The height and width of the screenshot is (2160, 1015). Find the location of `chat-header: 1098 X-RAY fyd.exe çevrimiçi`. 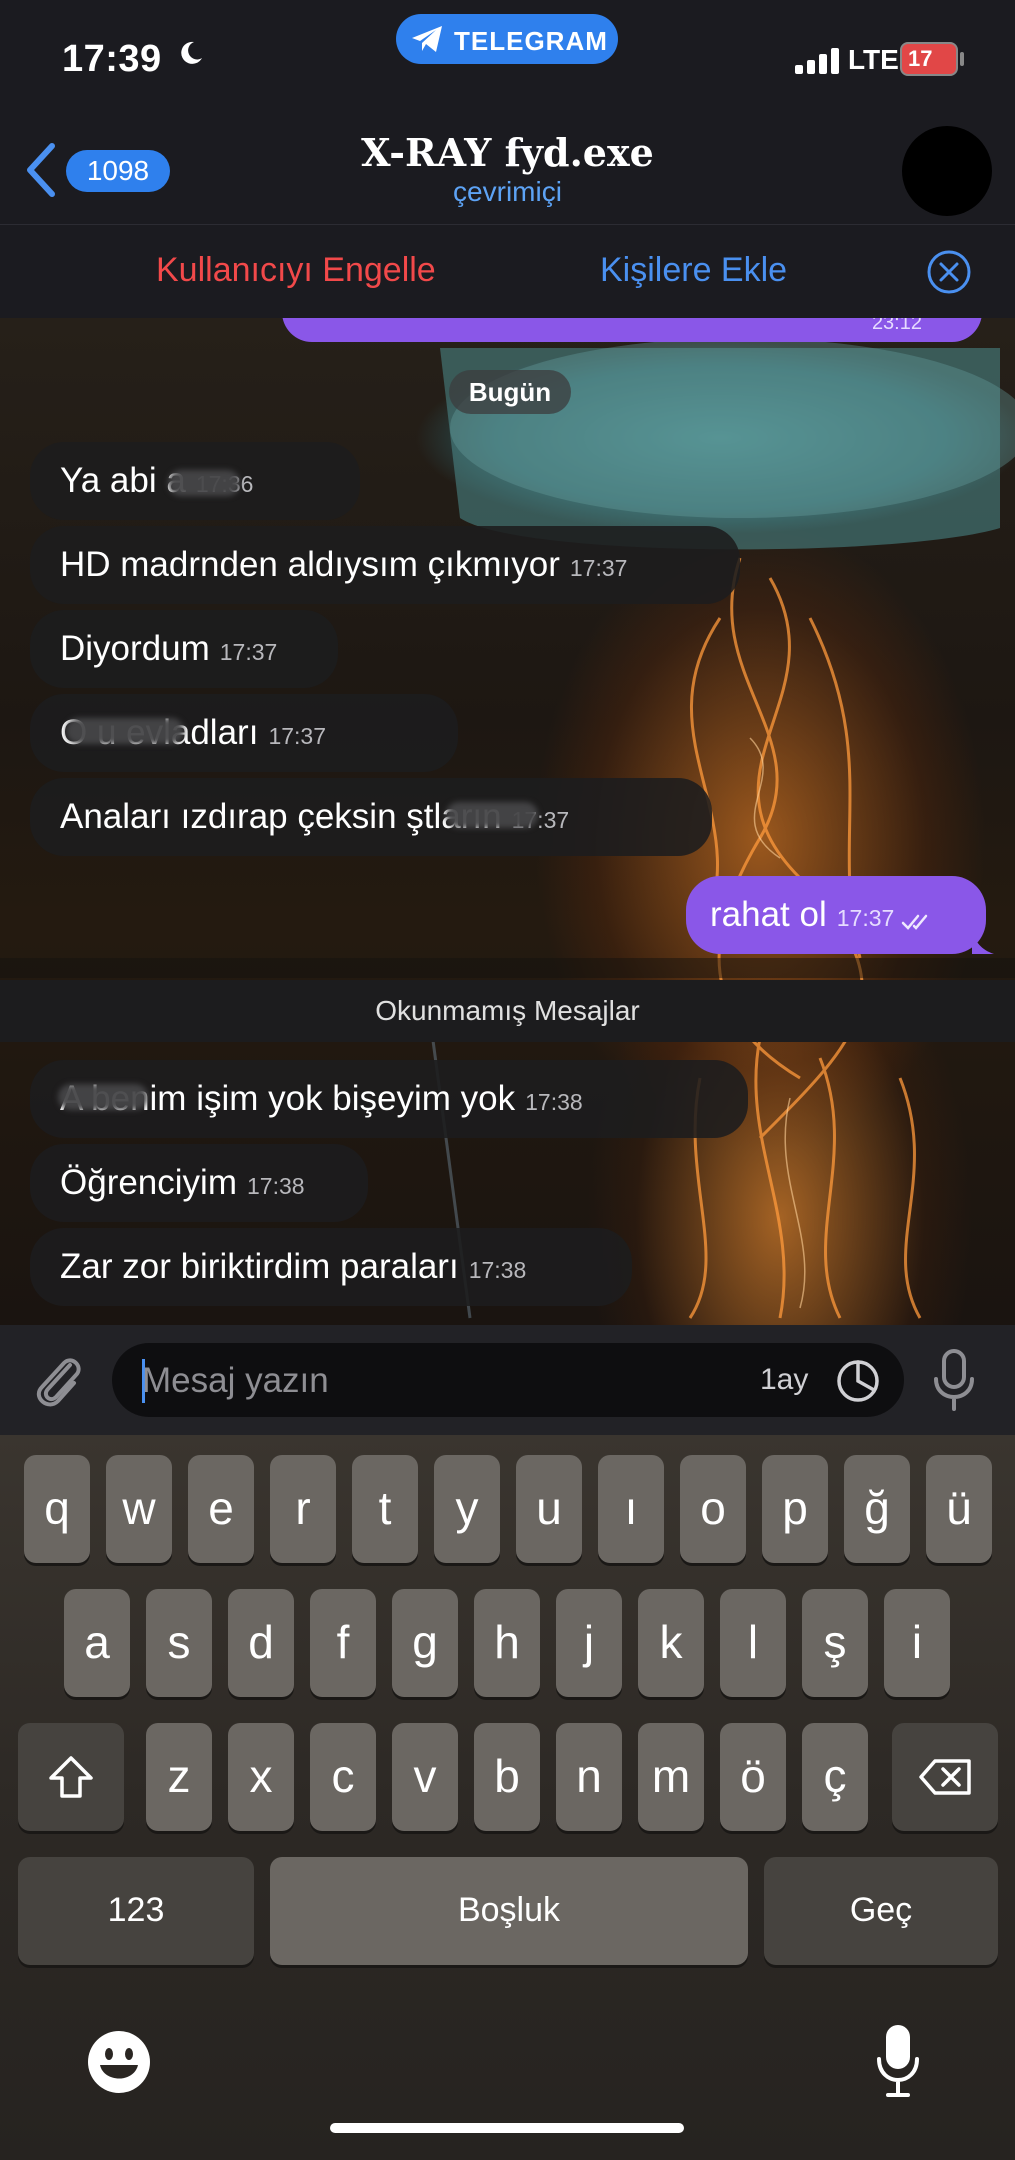

chat-header: 1098 X-RAY fyd.exe çevrimiçi is located at coordinates (507, 172).